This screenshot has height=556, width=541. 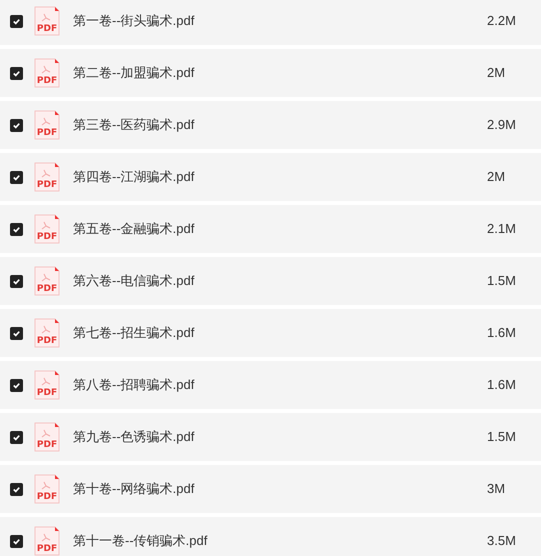 I want to click on file-name: 第九卷--色诱骗术.pdf, so click(x=133, y=437).